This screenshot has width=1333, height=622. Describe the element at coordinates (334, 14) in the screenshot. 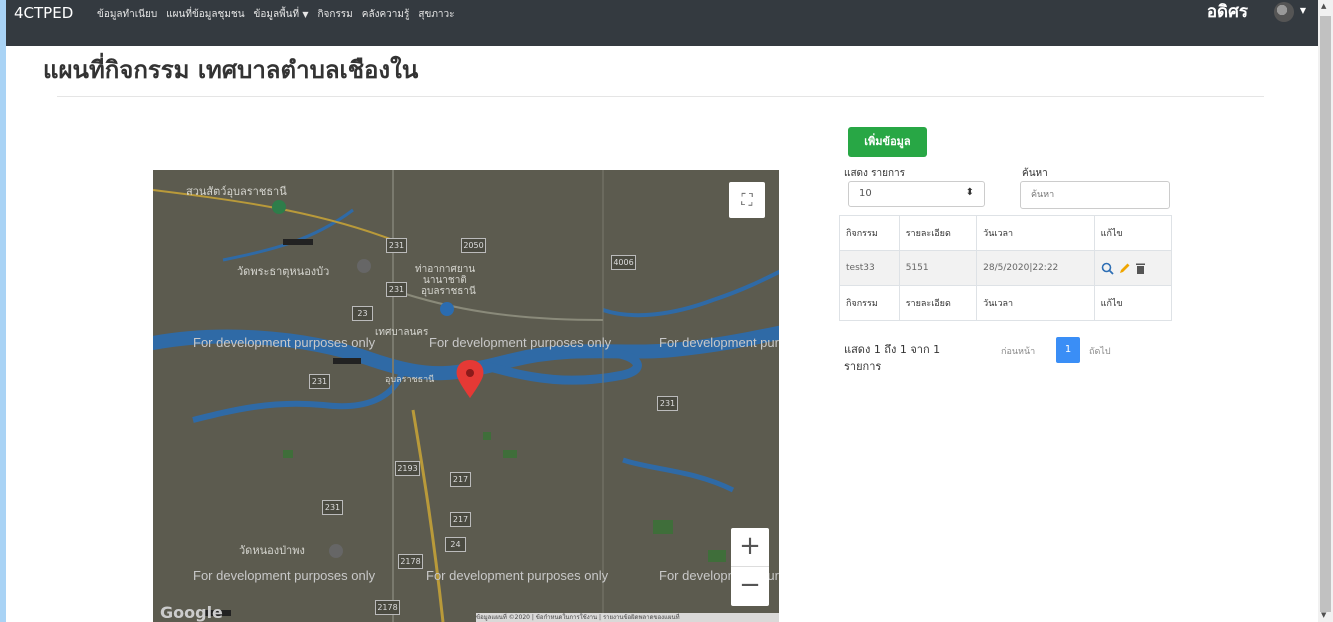

I see `nav-link-activities: กิจกรรม` at that location.